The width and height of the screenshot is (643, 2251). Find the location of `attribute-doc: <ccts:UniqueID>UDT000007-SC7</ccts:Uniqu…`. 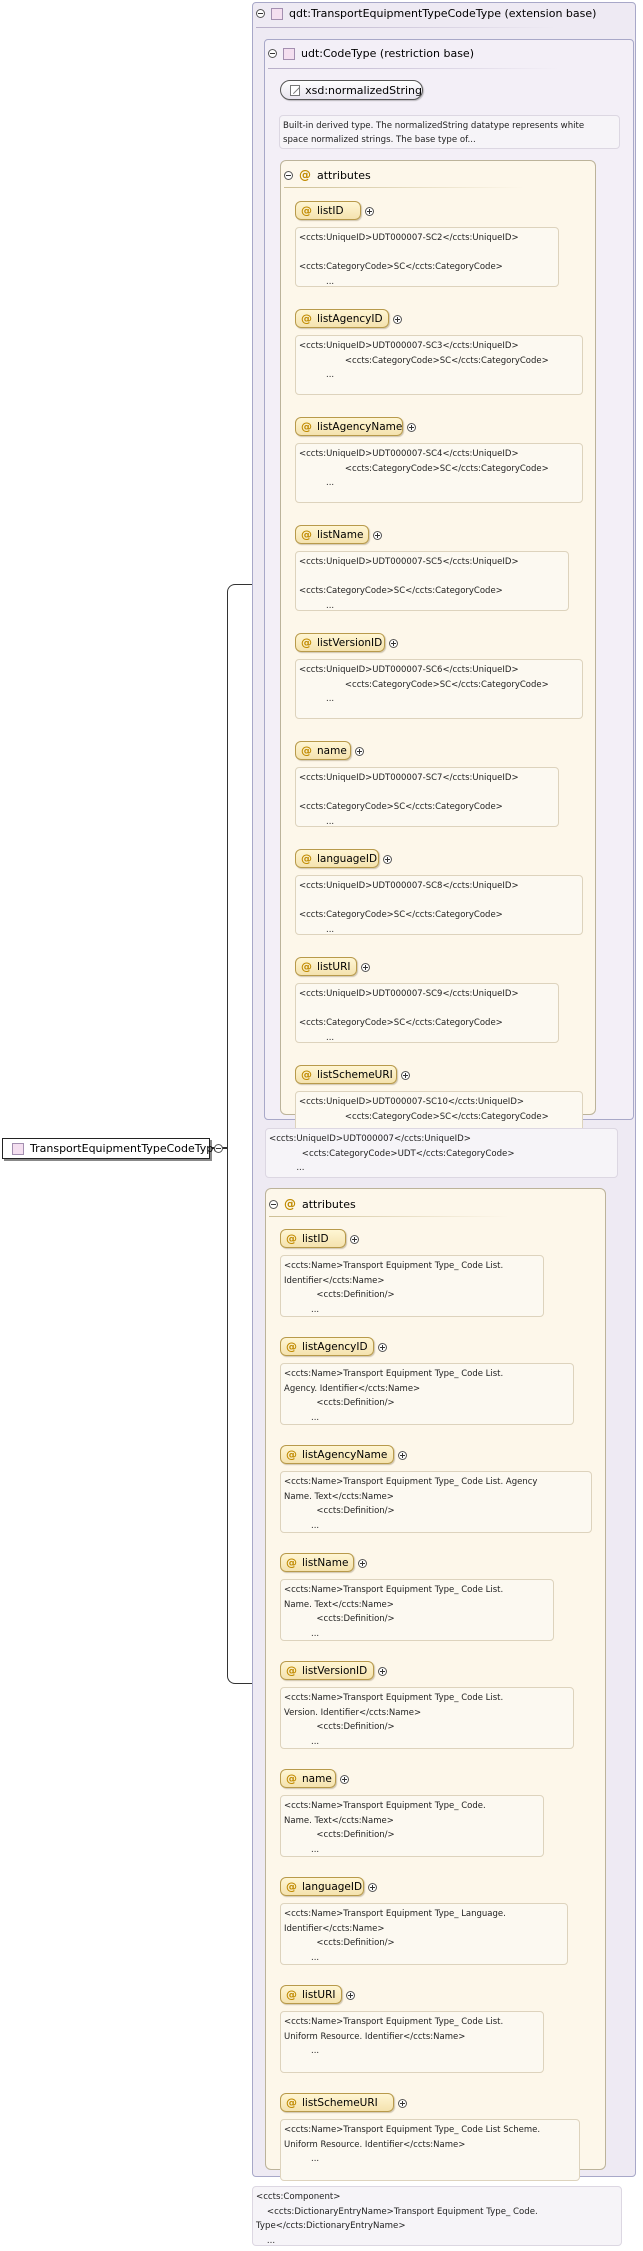

attribute-doc: <ccts:UniqueID>UDT000007-SC7</ccts:Uniqu… is located at coordinates (427, 797).